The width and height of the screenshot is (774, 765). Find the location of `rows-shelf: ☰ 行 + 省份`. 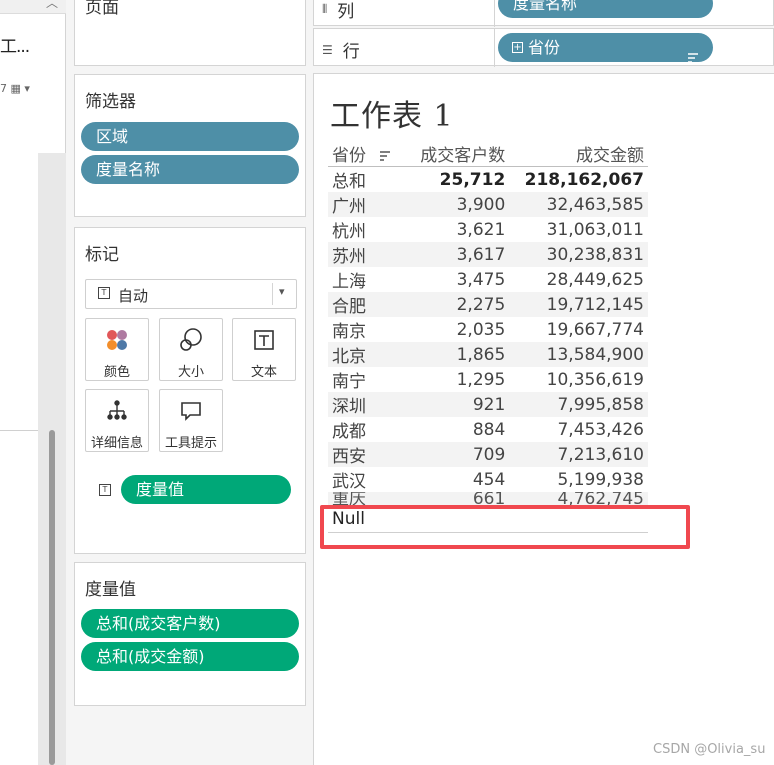

rows-shelf: ☰ 行 + 省份 is located at coordinates (543, 47).